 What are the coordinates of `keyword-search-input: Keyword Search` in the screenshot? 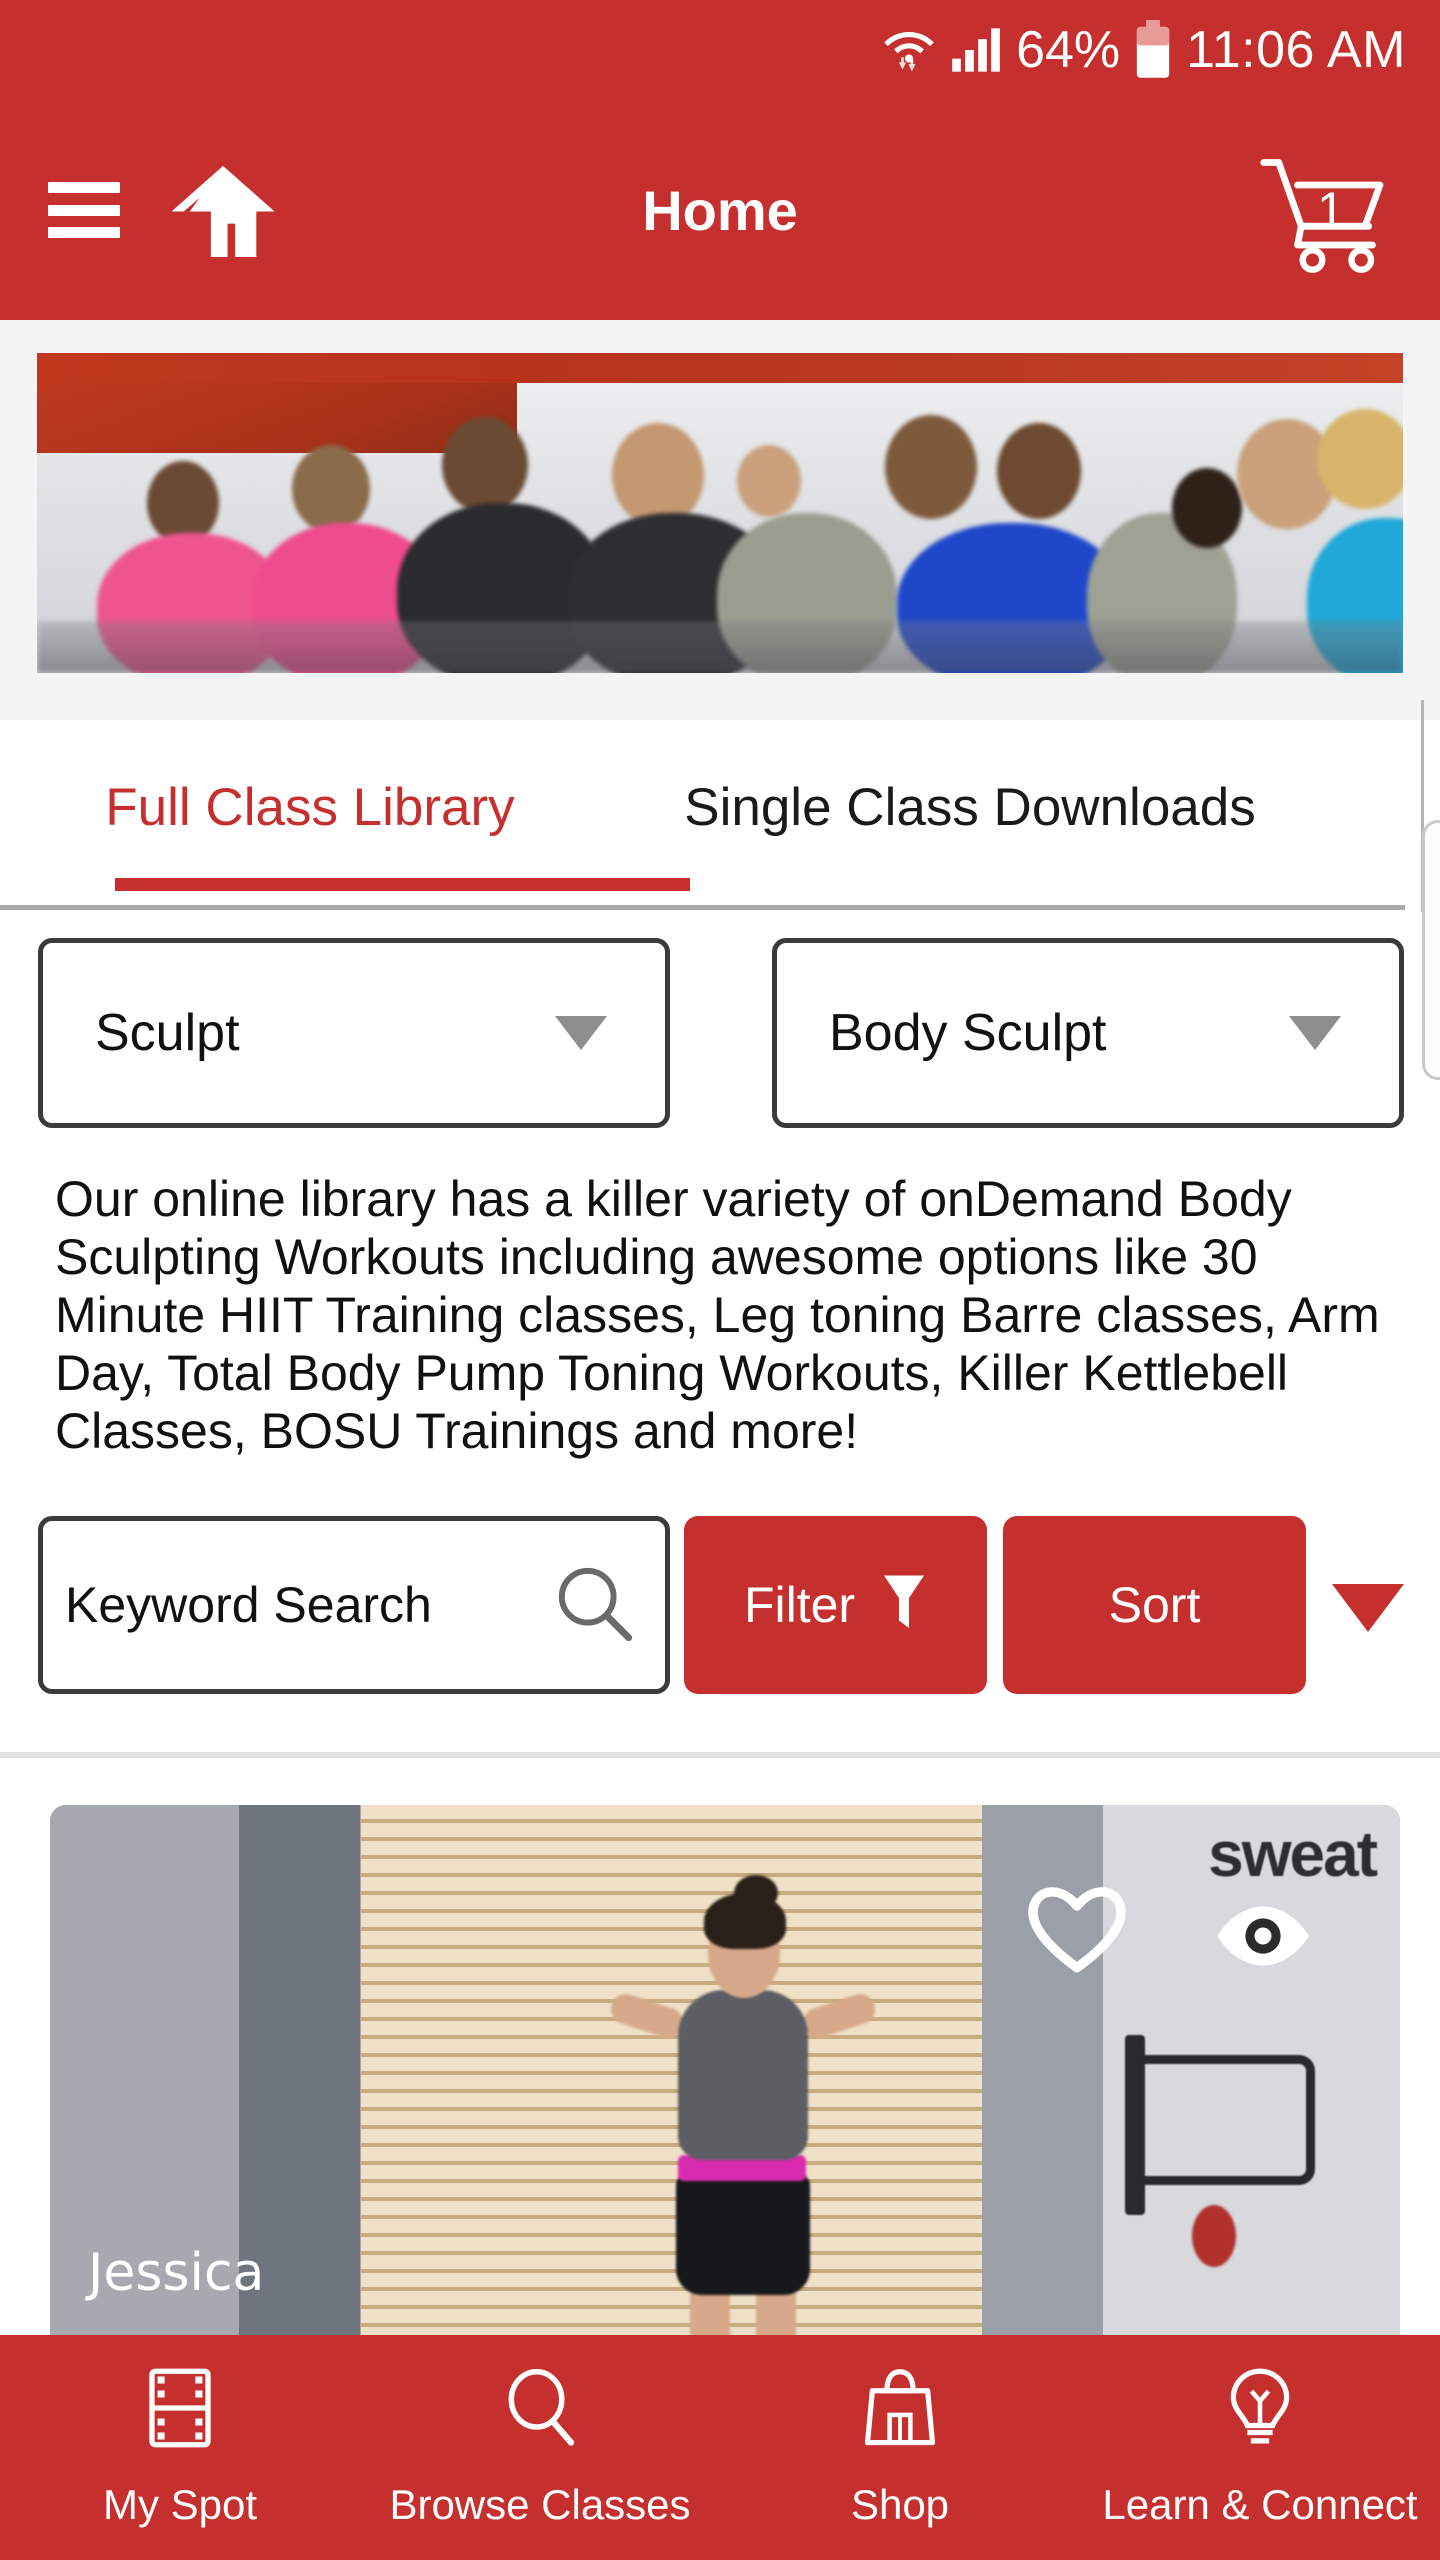 It's located at (354, 1605).